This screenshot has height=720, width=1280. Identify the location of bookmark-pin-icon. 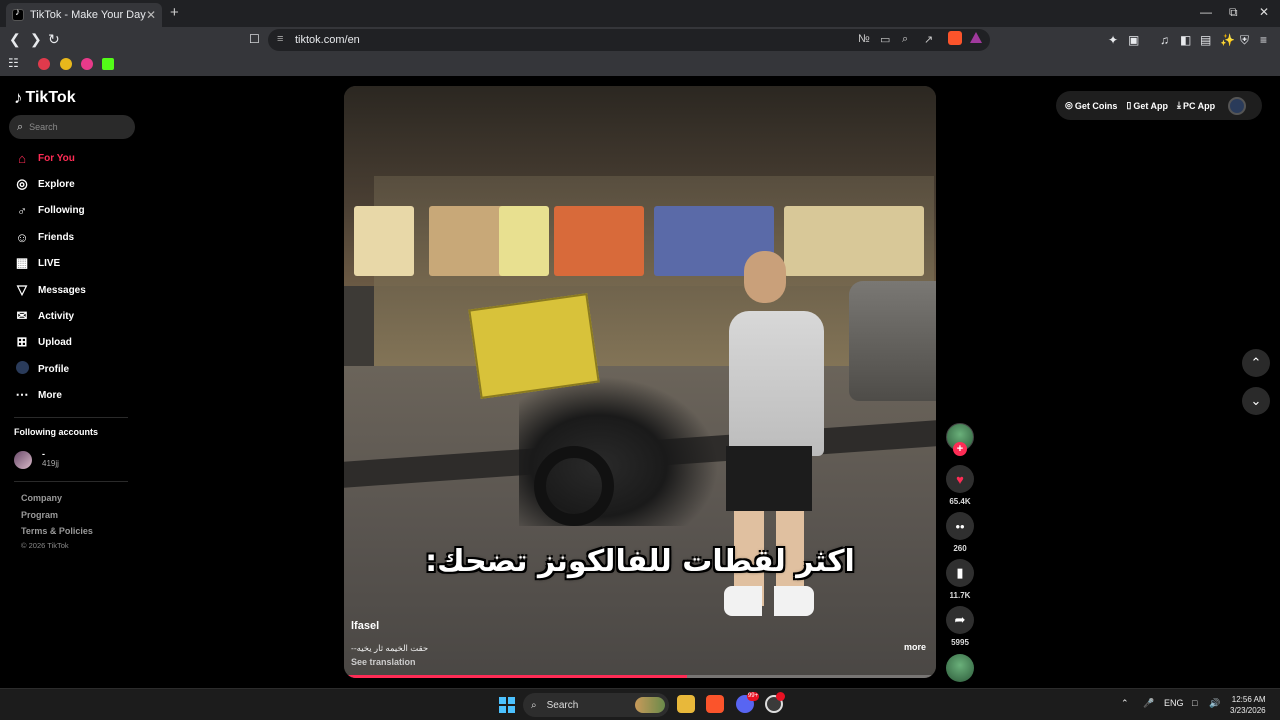
(66, 64).